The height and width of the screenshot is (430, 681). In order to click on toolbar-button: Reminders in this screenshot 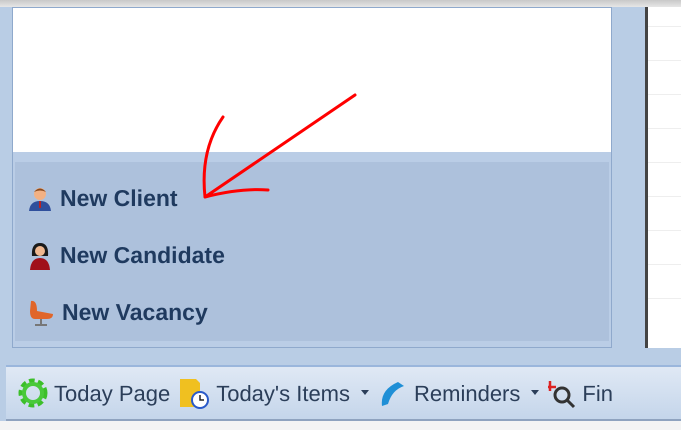, I will do `click(458, 393)`.